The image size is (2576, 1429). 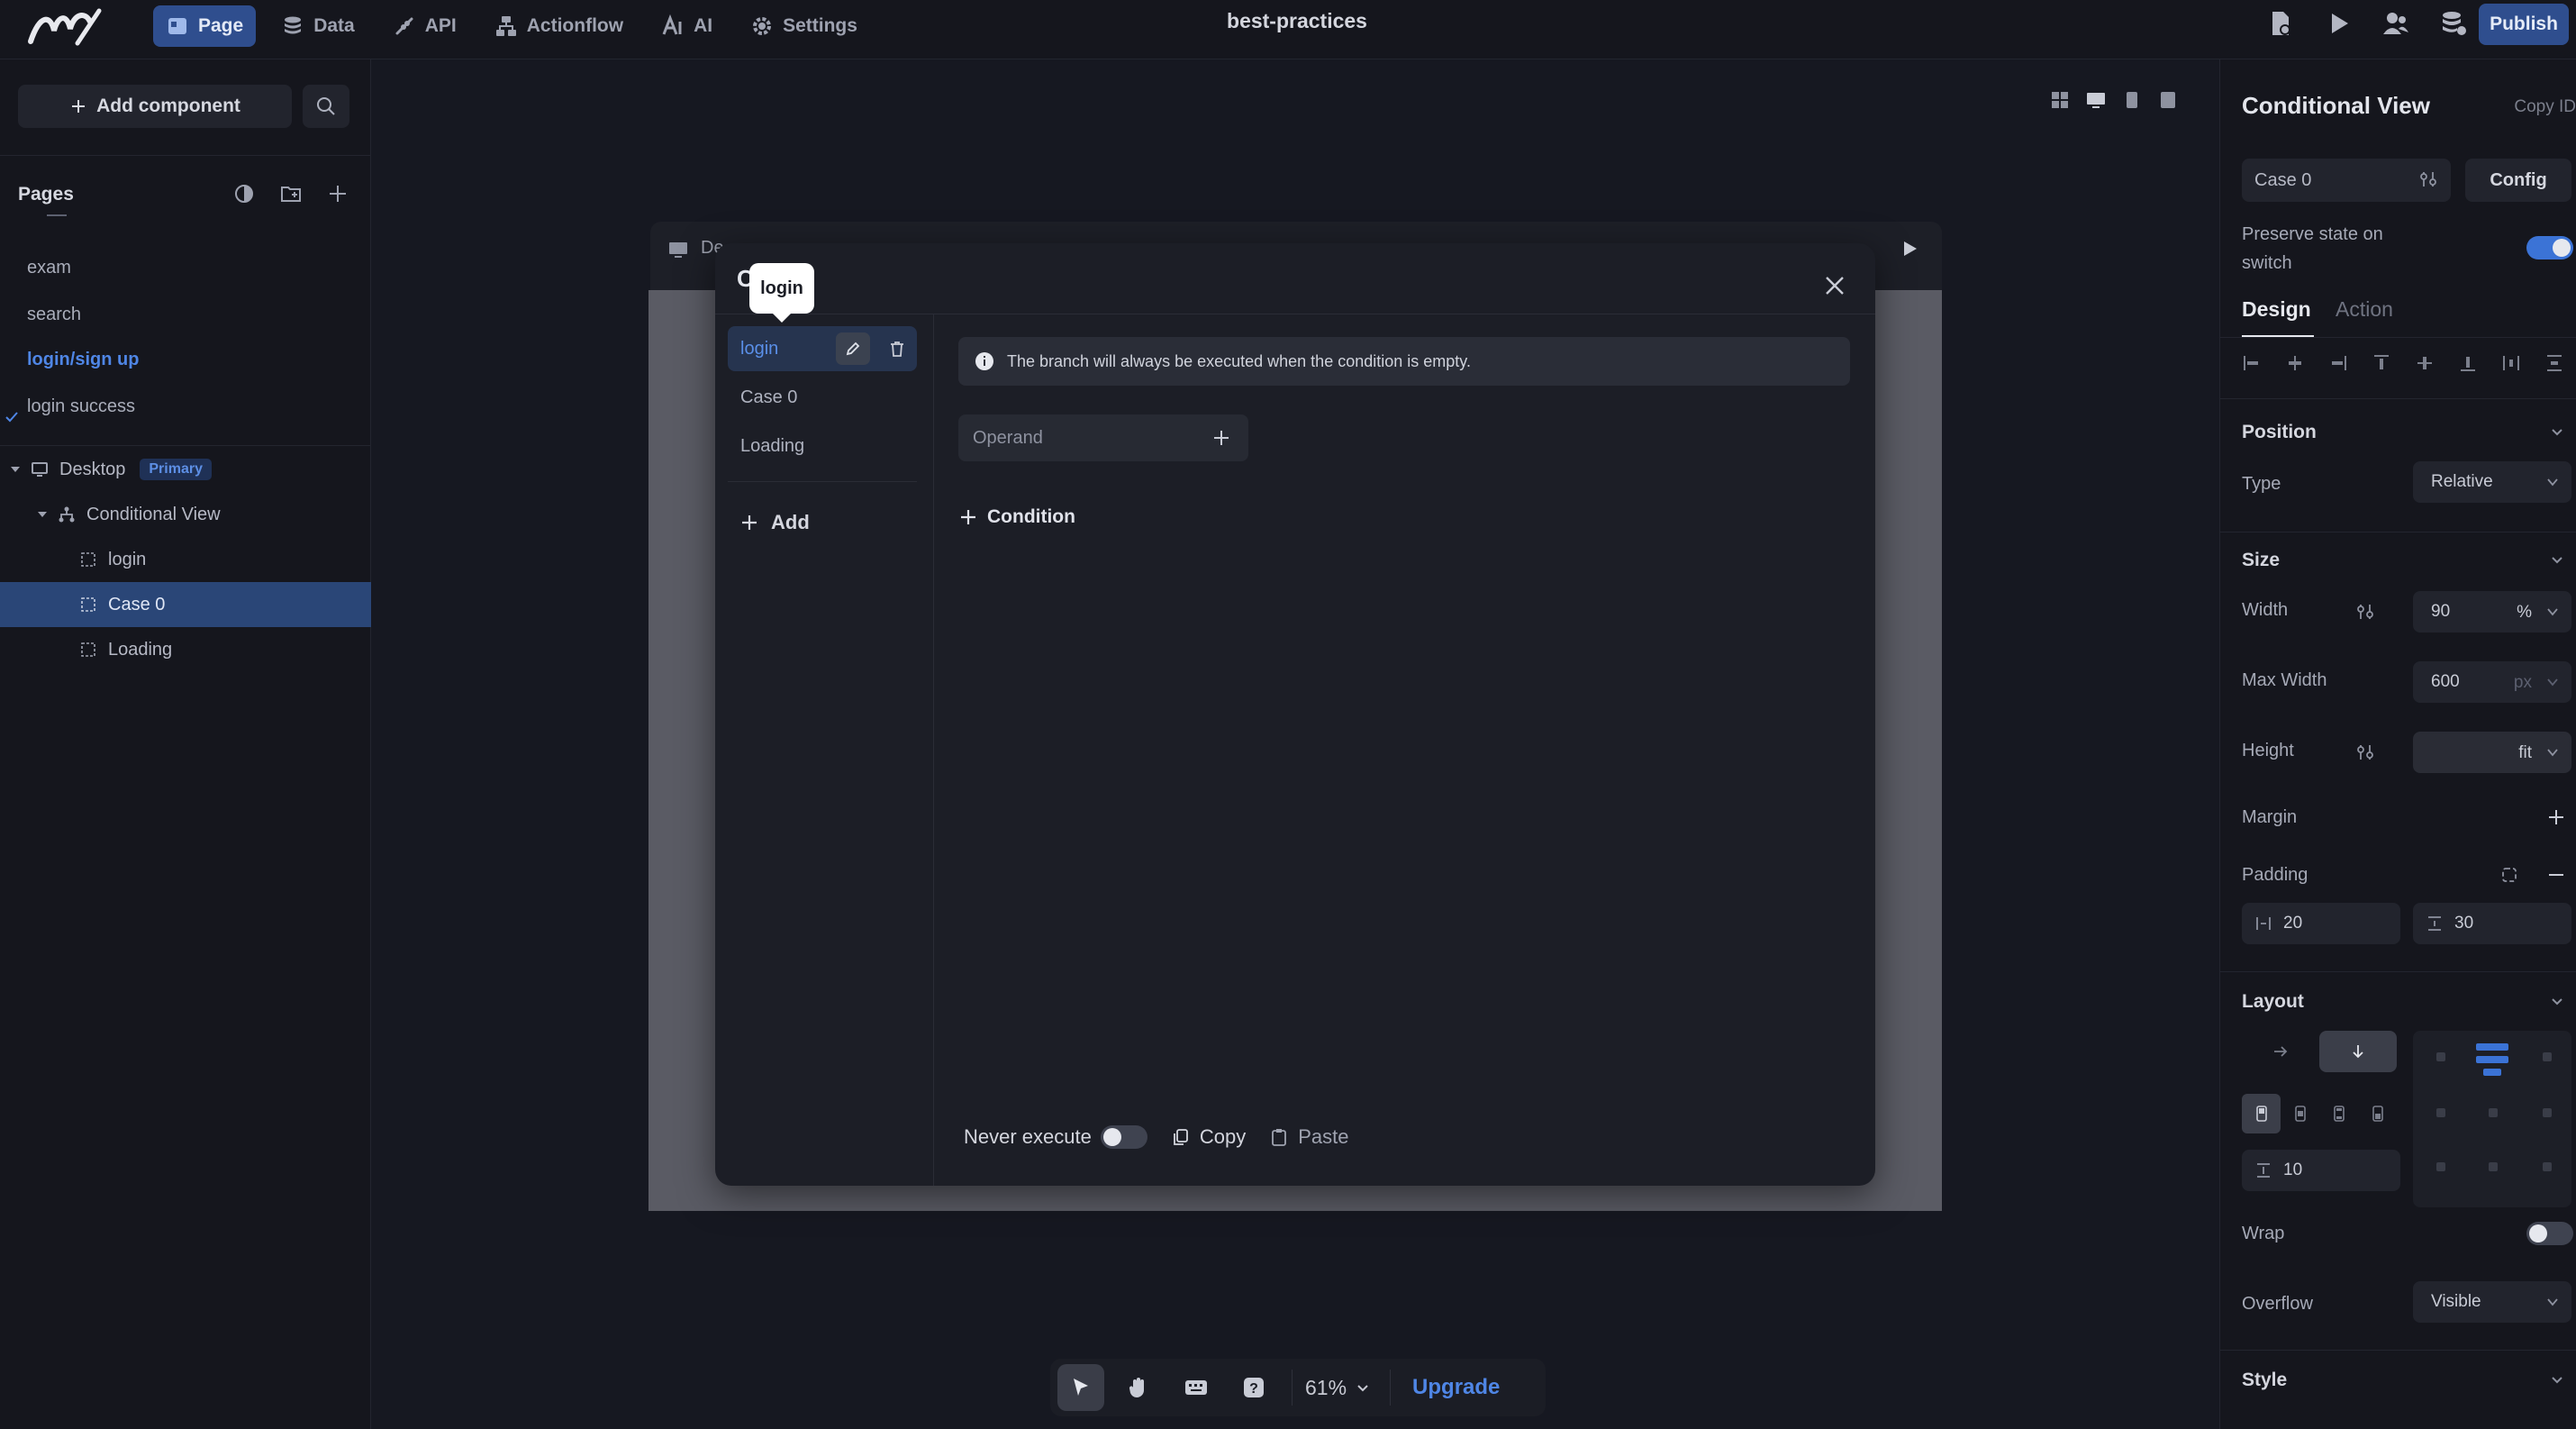 What do you see at coordinates (2321, 923) in the screenshot?
I see `padding-horizontal-input: 20` at bounding box center [2321, 923].